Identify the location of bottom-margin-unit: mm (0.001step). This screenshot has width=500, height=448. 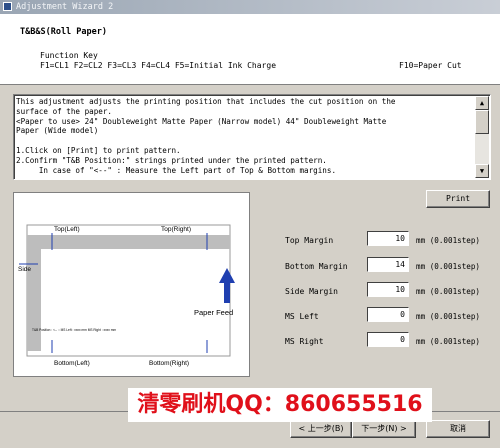
(448, 266).